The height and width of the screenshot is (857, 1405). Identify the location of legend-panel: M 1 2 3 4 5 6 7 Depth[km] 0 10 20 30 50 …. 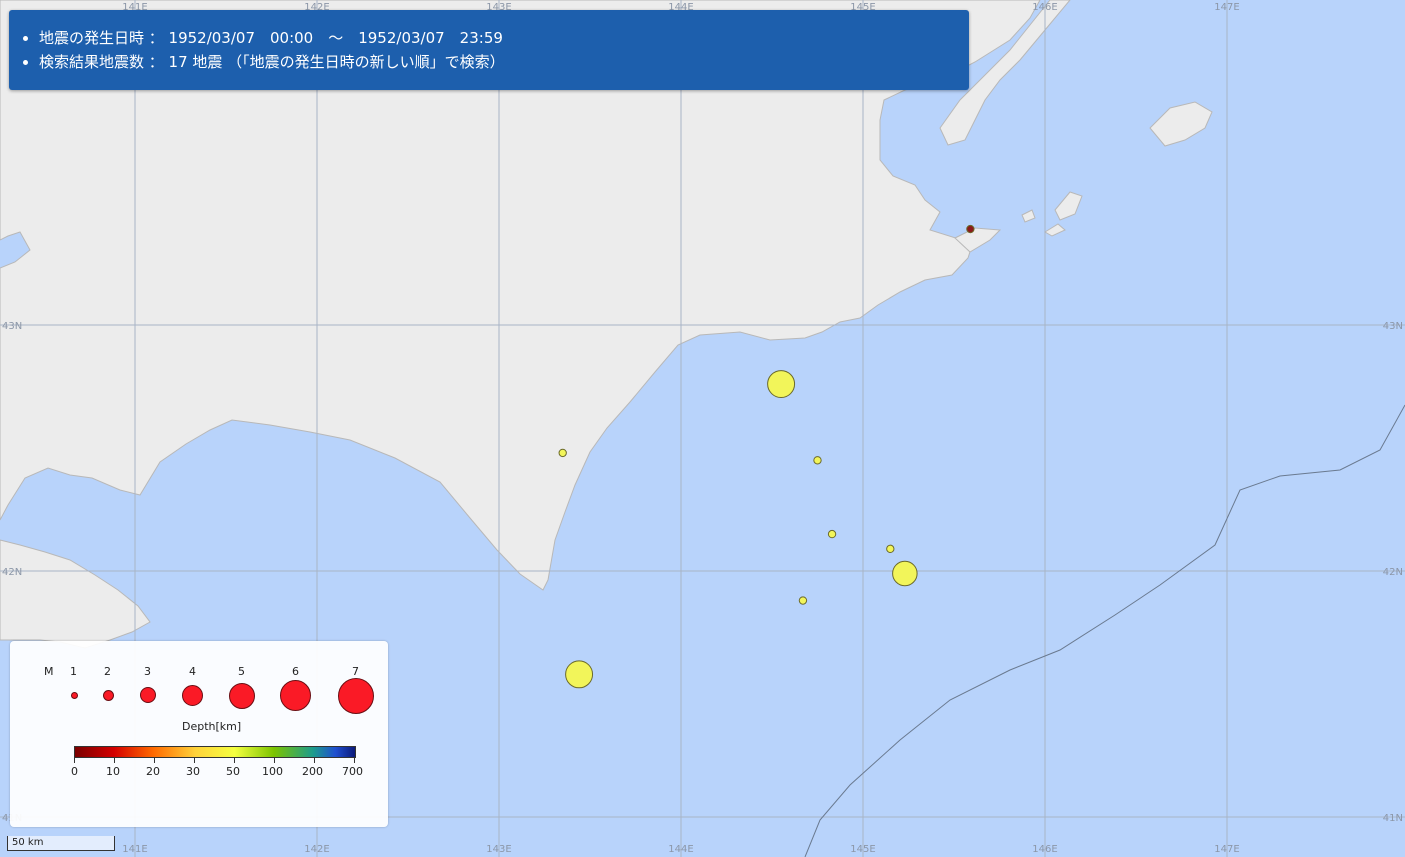
(199, 734).